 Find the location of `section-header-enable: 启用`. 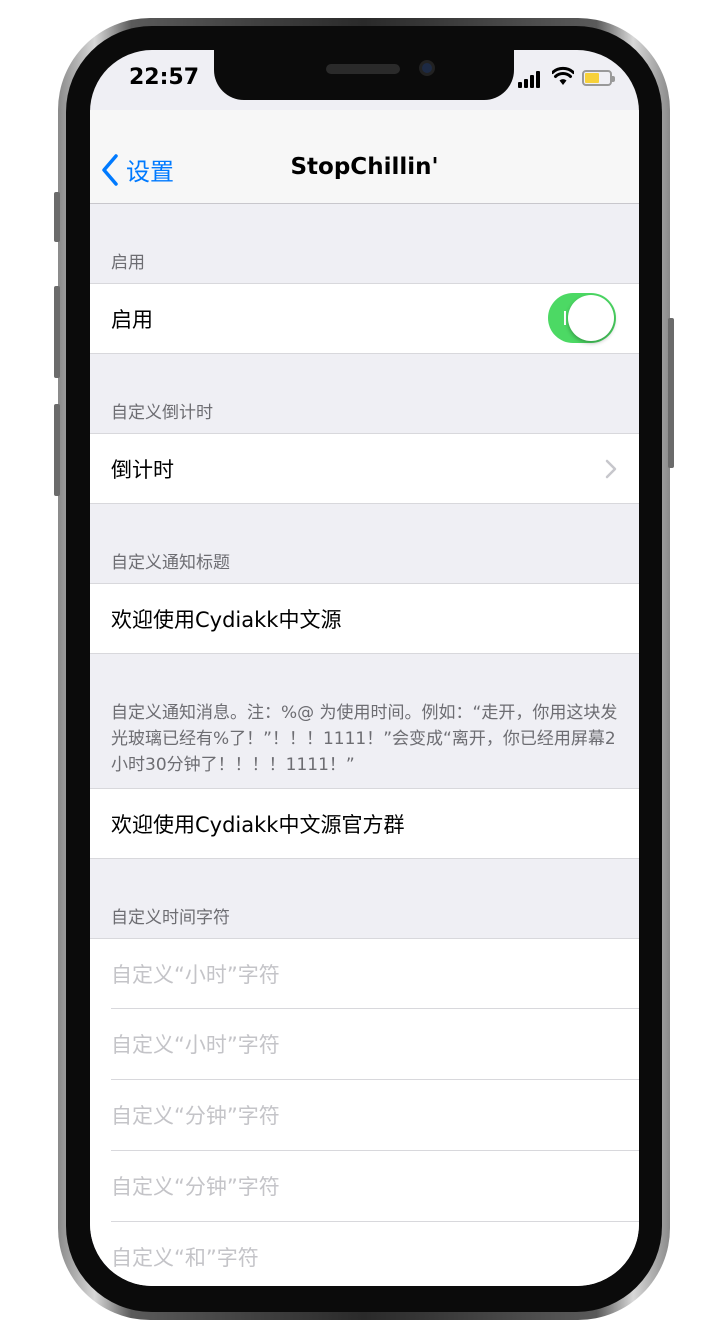

section-header-enable: 启用 is located at coordinates (364, 244).